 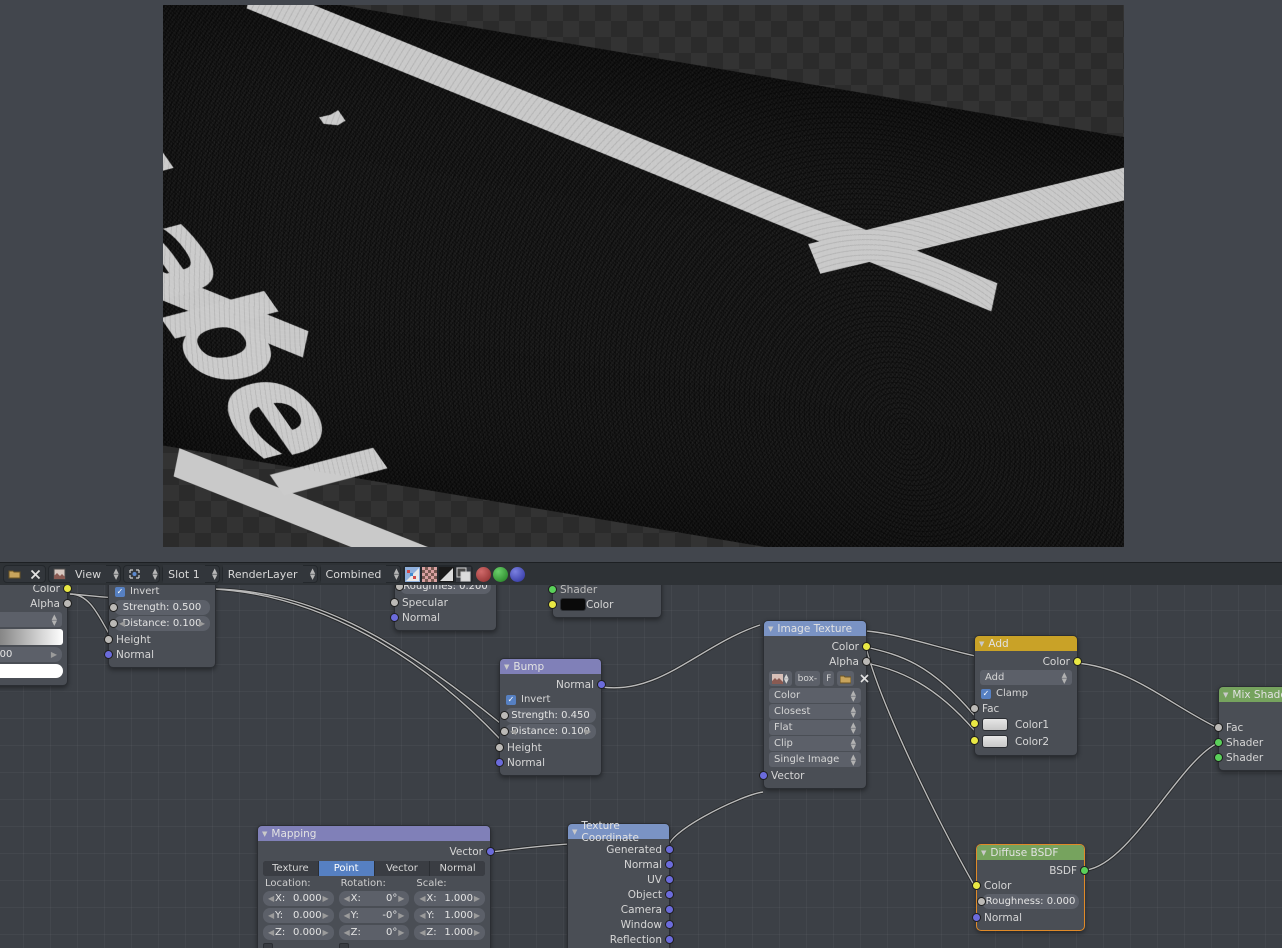 What do you see at coordinates (815, 695) in the screenshot?
I see `imgtex-colorspace-enum: Color ▲ ▼` at bounding box center [815, 695].